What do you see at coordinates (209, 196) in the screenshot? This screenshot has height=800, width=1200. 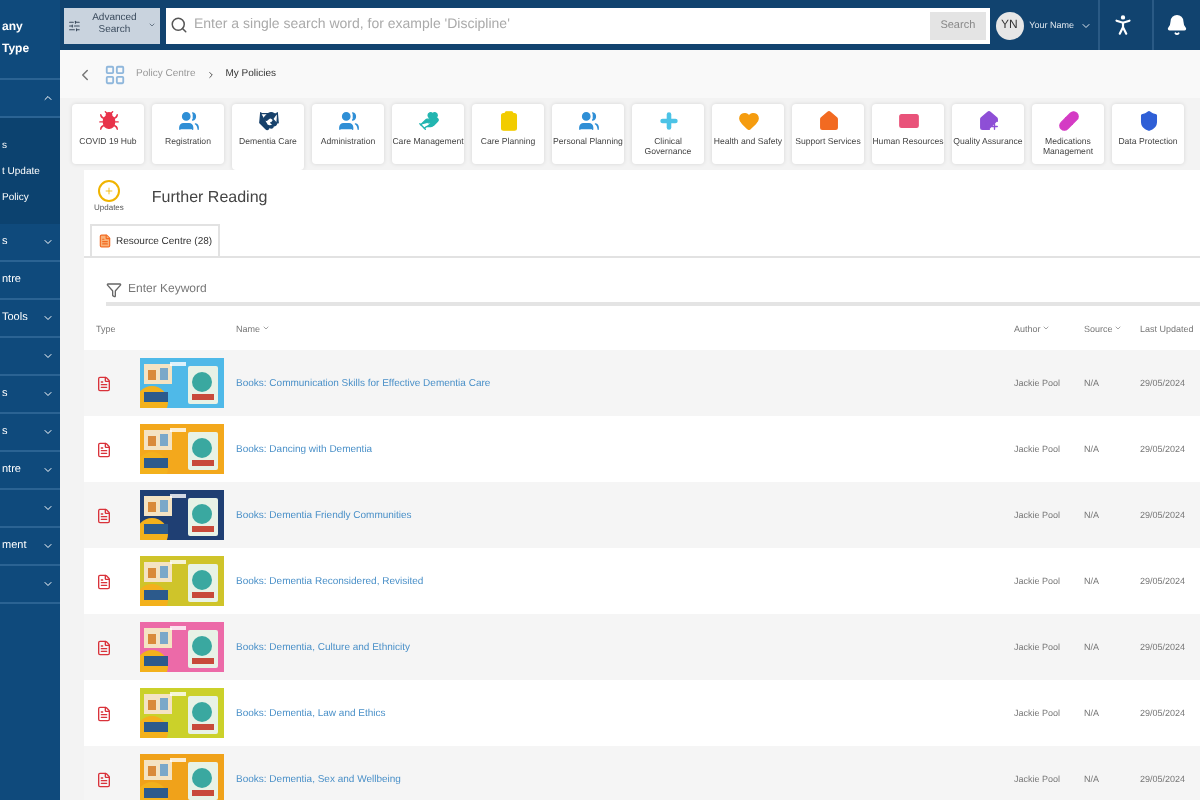 I see `section-title: Further Reading` at bounding box center [209, 196].